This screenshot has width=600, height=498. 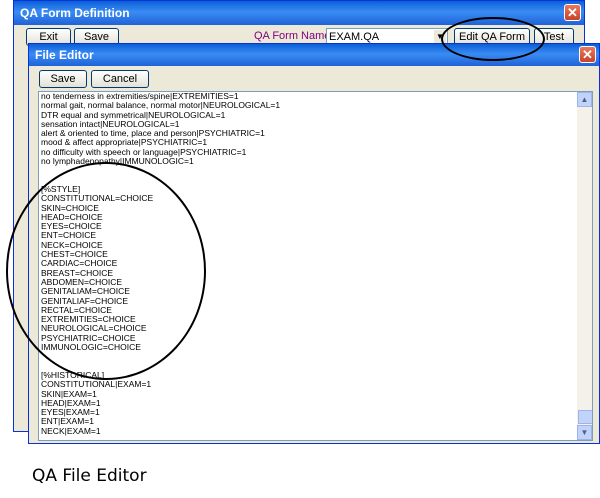 I want to click on vertical-scrollbar: ▲ ▼, so click(x=584, y=266).